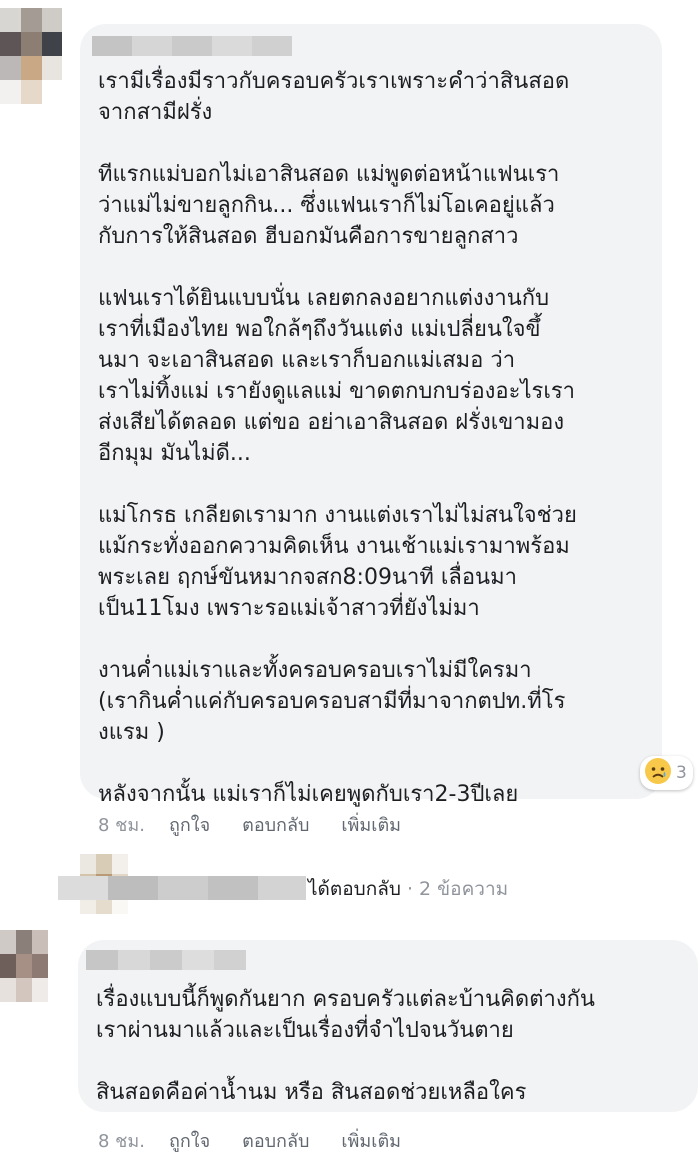 Image resolution: width=700 pixels, height=1165 pixels. Describe the element at coordinates (454, 889) in the screenshot. I see `reply-count: · 2 ข้อความ` at that location.